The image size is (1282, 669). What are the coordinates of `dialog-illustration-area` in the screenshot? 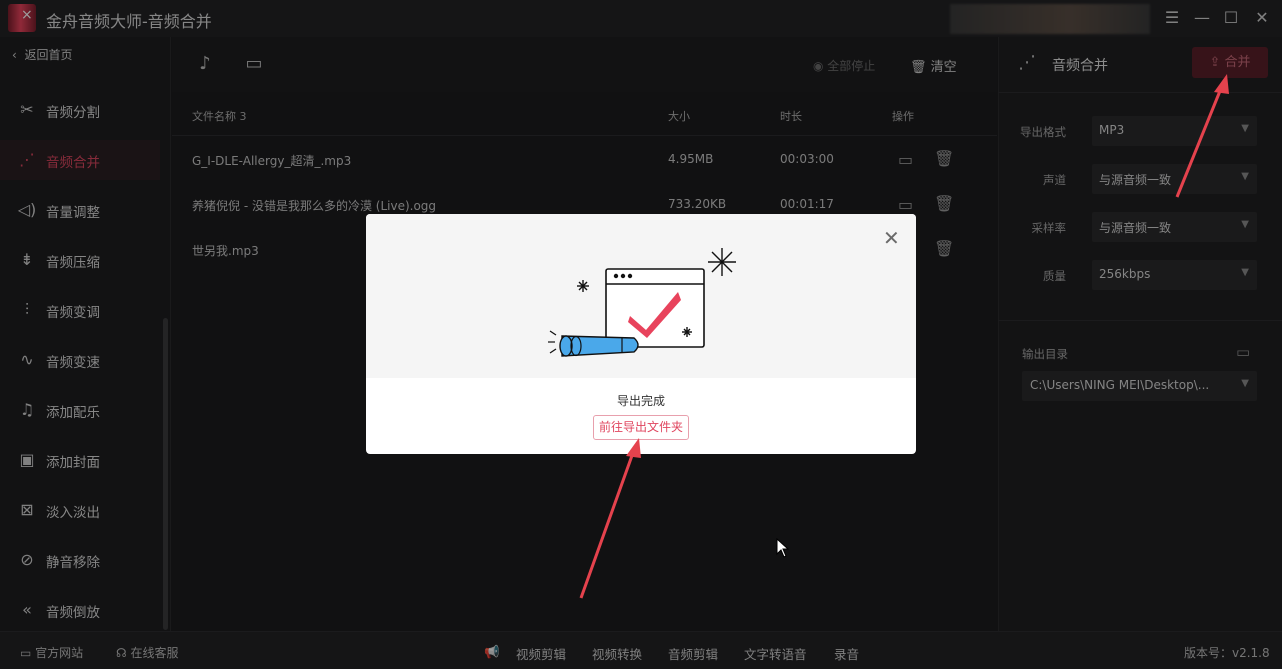 It's located at (641, 296).